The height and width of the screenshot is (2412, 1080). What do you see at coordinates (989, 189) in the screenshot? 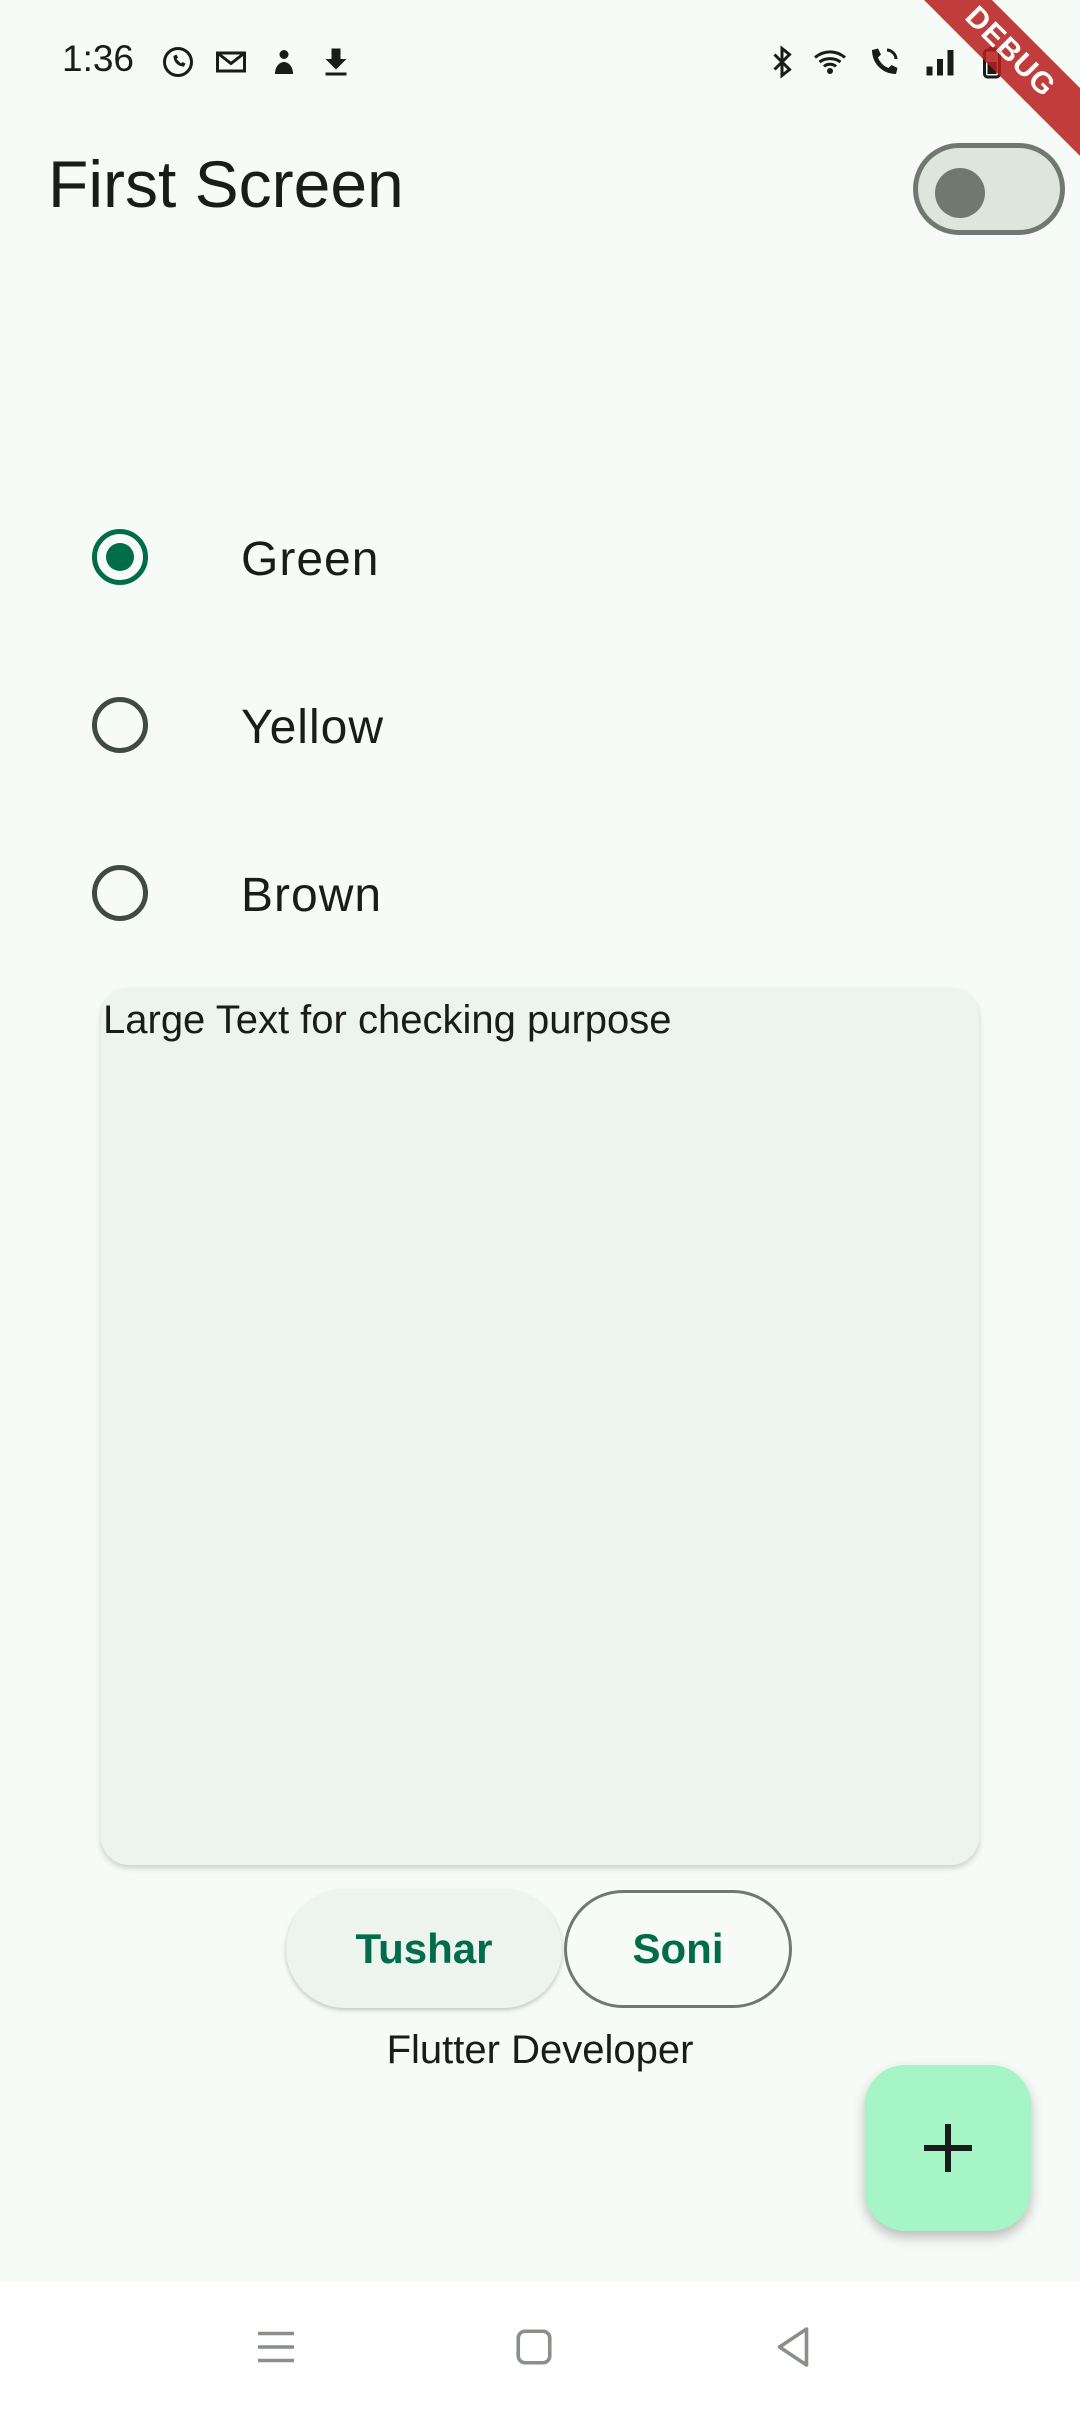
I see `theme-toggle-switch` at bounding box center [989, 189].